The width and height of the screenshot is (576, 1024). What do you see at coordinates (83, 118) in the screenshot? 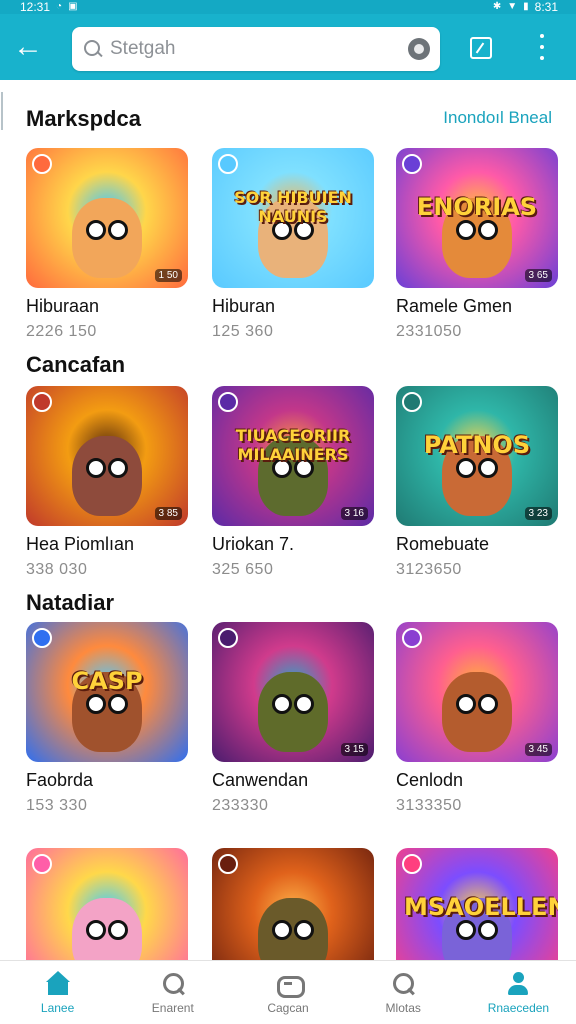
I see `section-title-featured: Markspdca` at bounding box center [83, 118].